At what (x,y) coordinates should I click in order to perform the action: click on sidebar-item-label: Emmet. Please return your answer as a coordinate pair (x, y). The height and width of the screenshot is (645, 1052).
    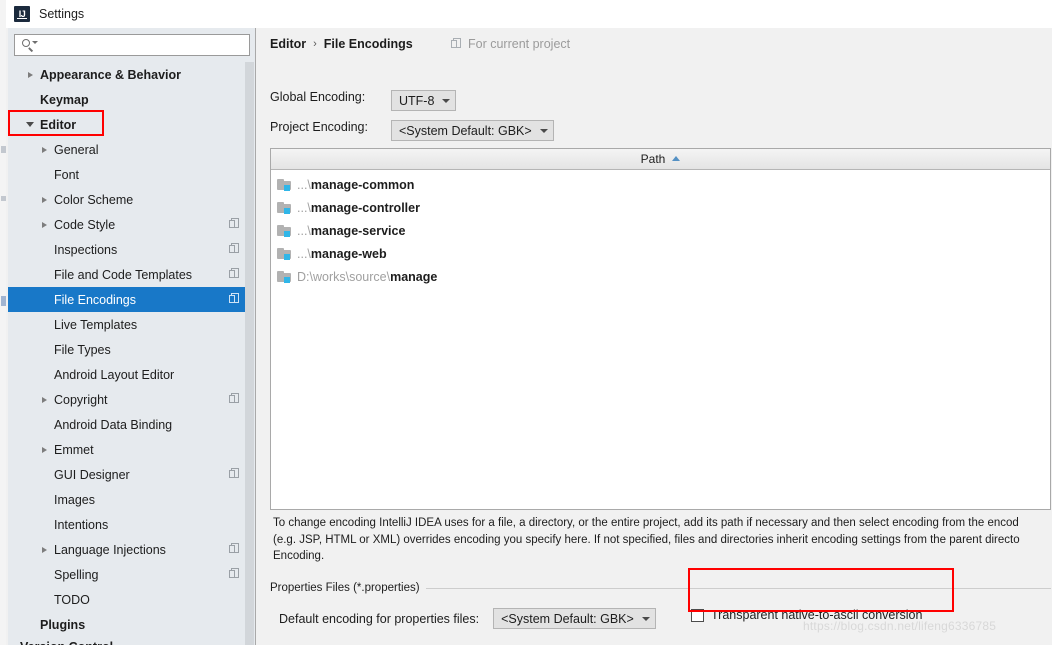
    Looking at the image, I should click on (74, 449).